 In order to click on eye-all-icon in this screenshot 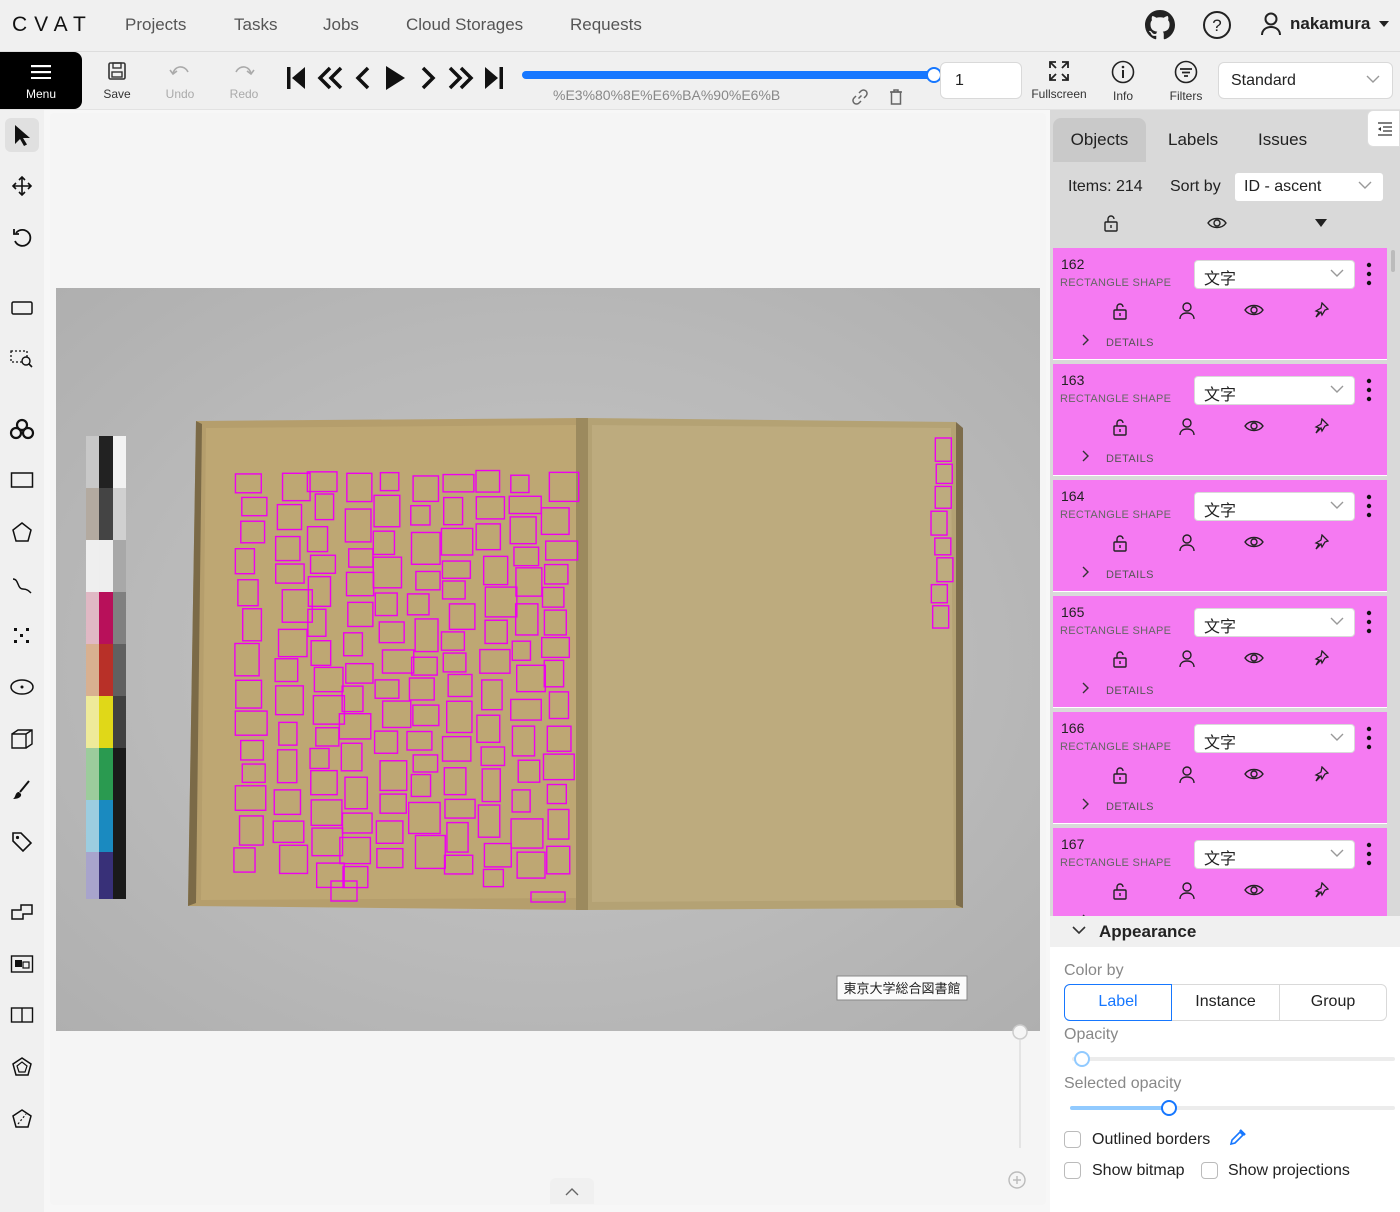, I will do `click(1217, 223)`.